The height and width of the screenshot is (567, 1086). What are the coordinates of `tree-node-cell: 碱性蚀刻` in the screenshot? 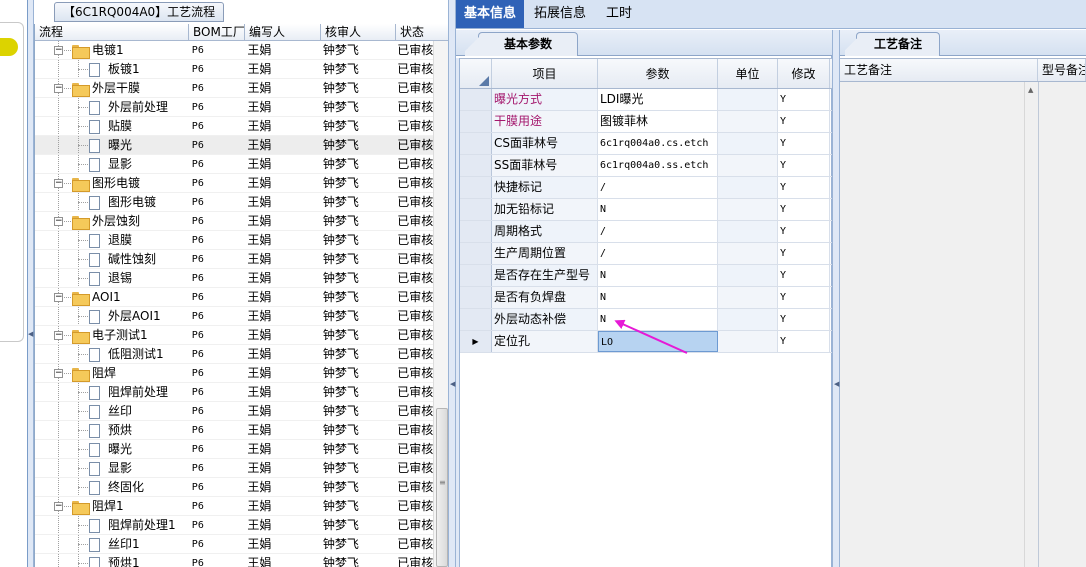 It's located at (111, 259).